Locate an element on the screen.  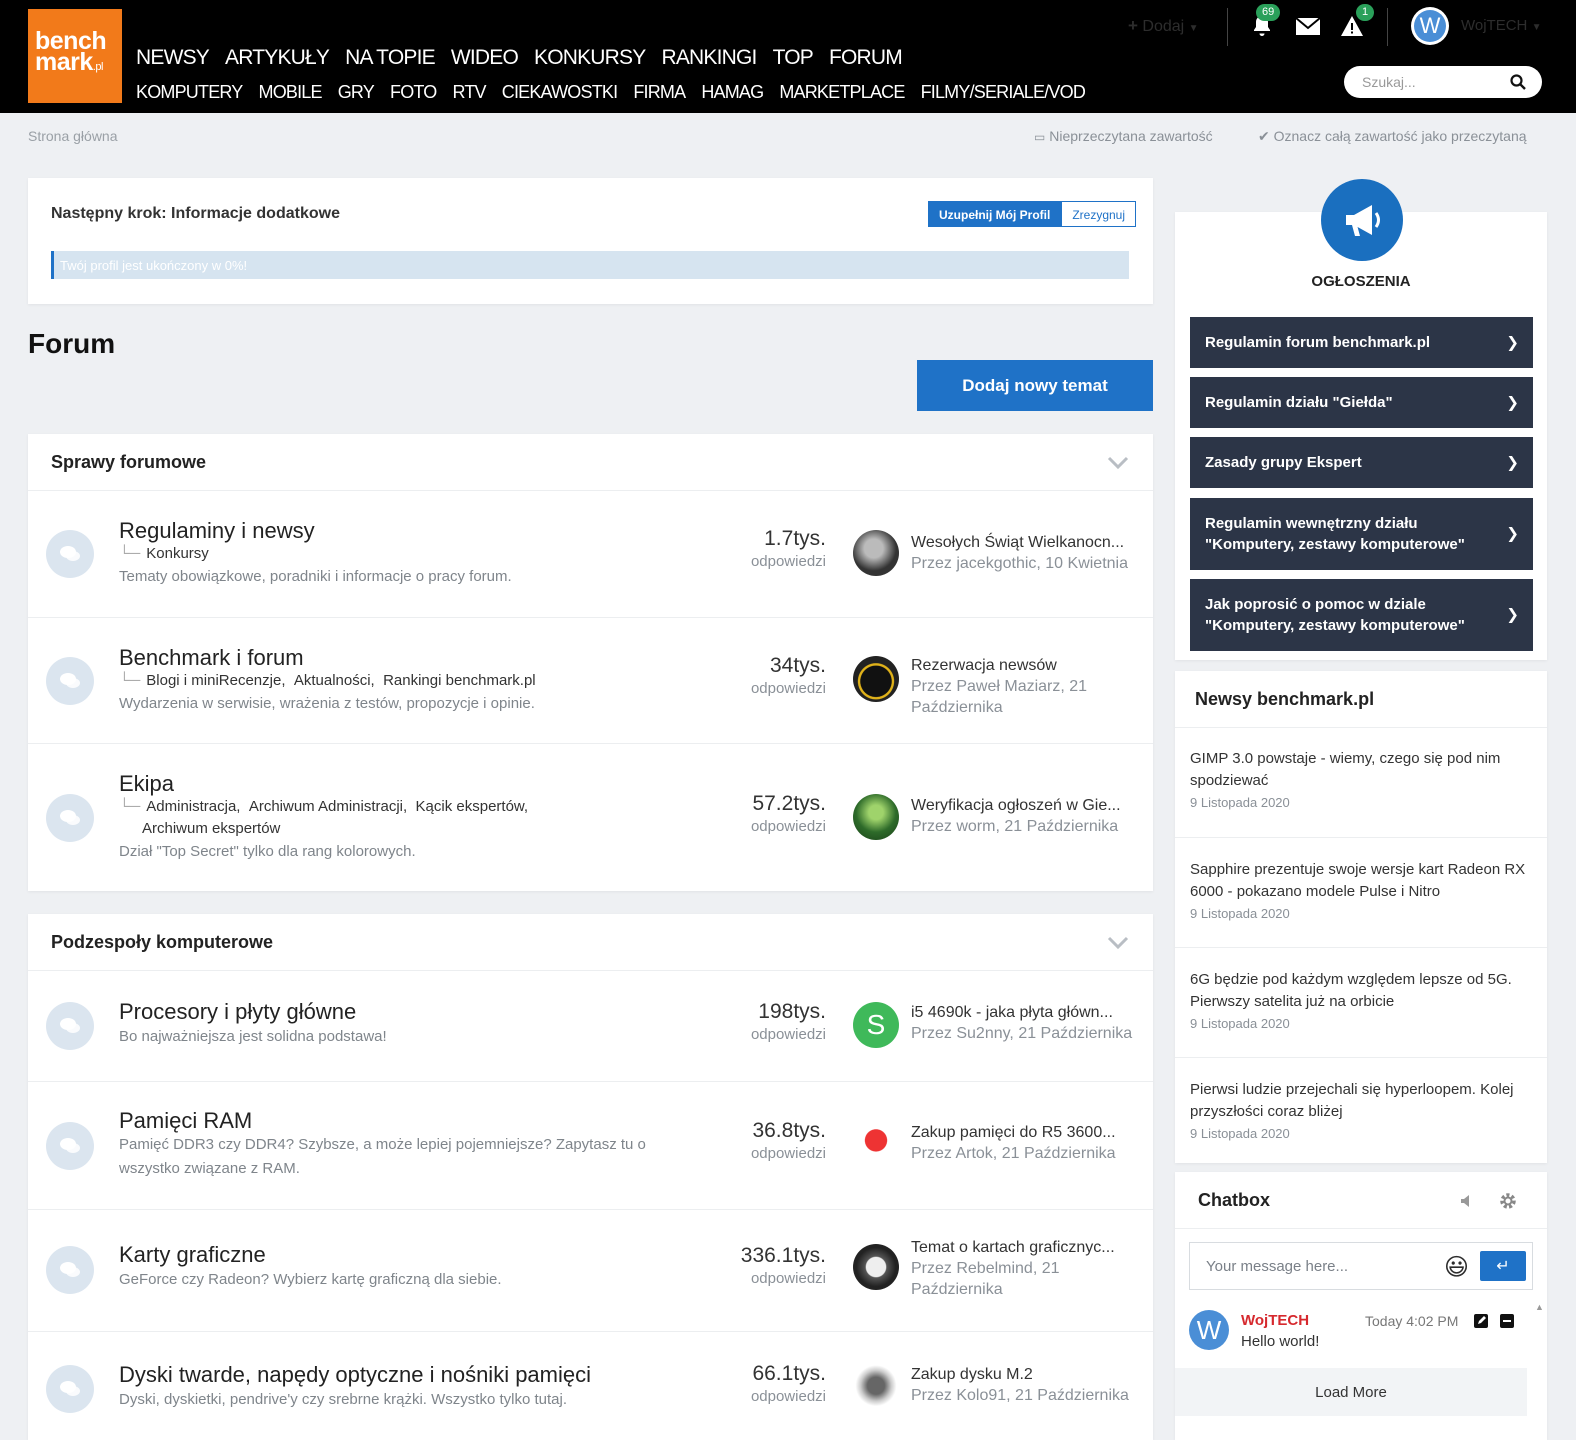
new-topic-button: Dodaj nowy temat is located at coordinates (1035, 385).